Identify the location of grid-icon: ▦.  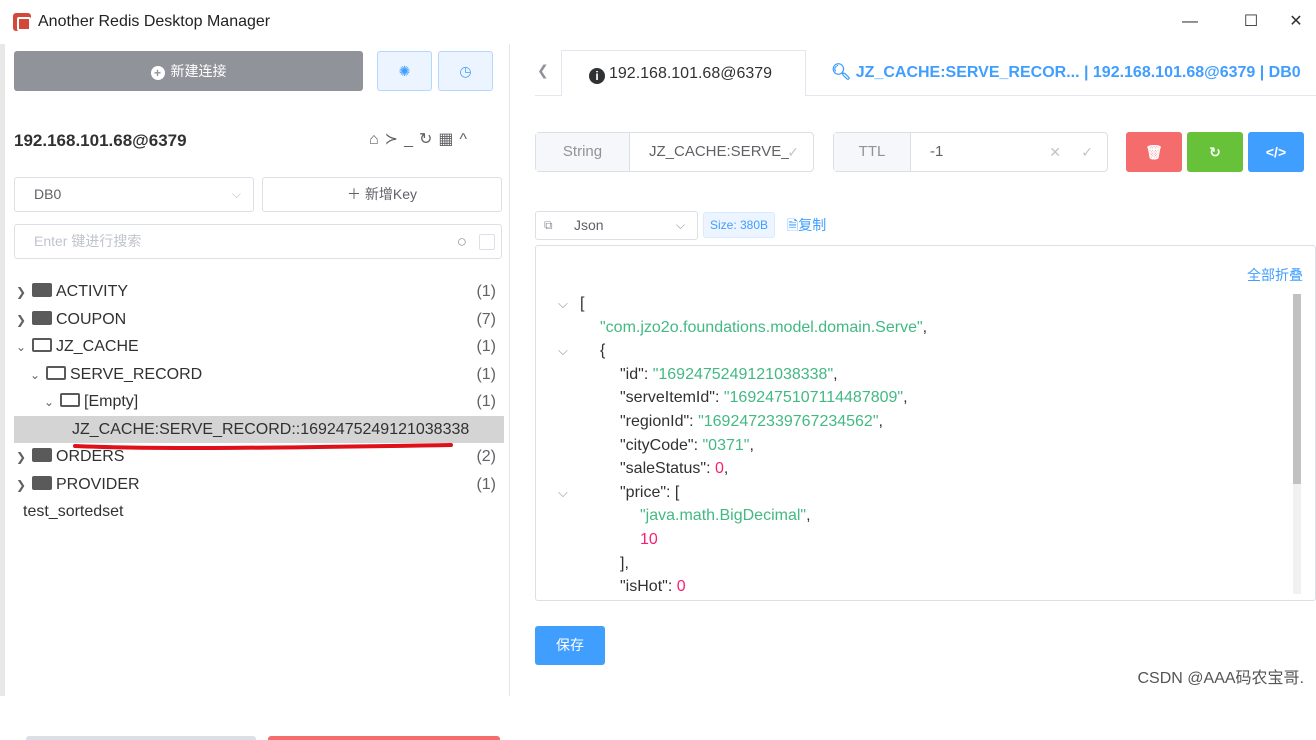
(448, 139).